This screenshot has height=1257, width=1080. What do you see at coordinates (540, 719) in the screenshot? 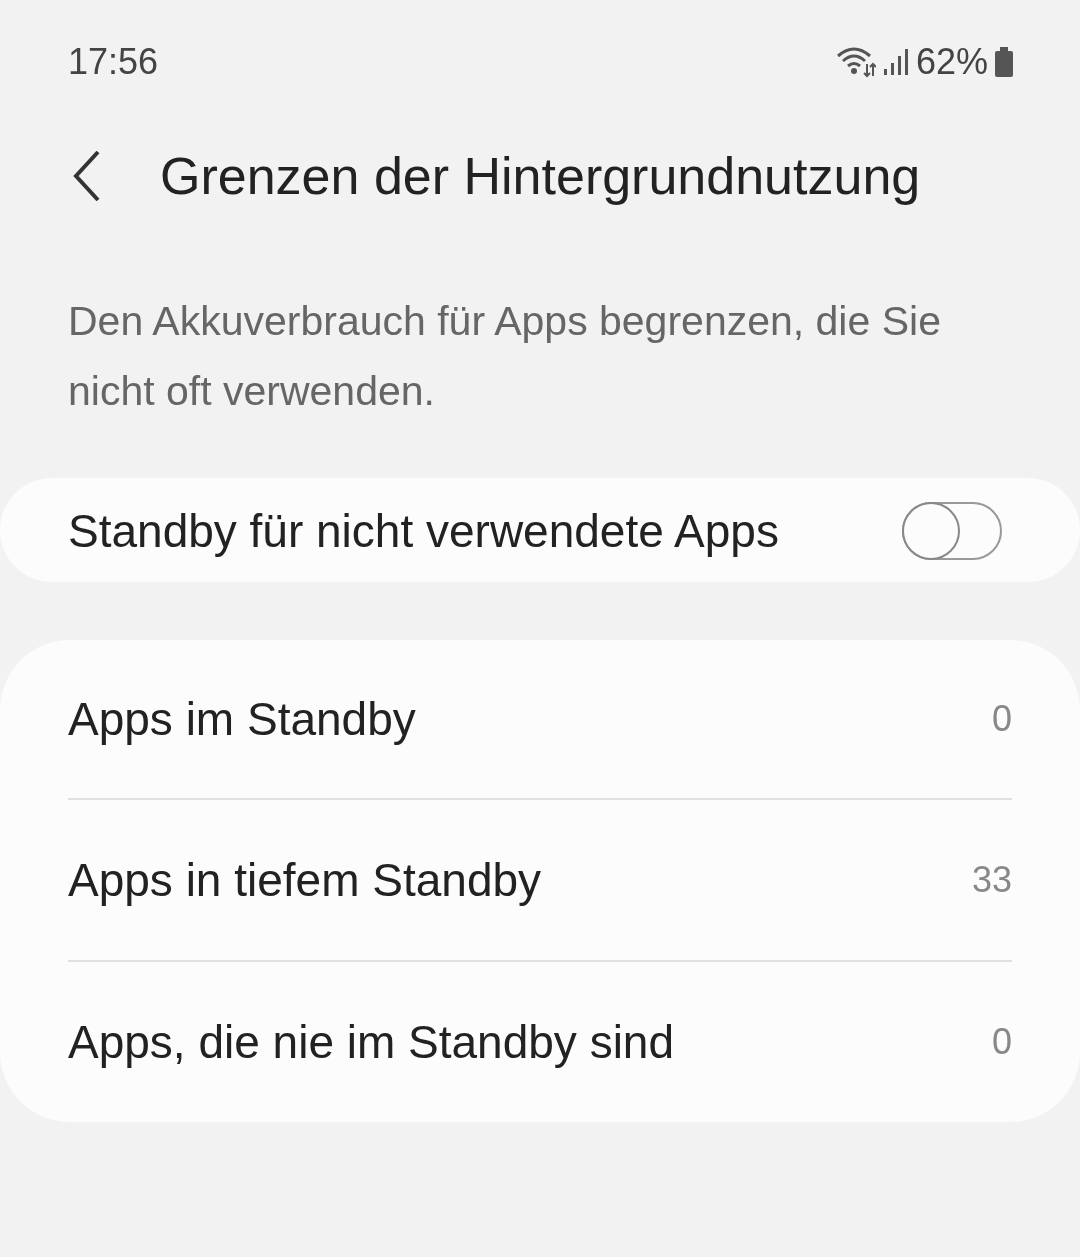
I see `list-item: Apps im Standby 0` at bounding box center [540, 719].